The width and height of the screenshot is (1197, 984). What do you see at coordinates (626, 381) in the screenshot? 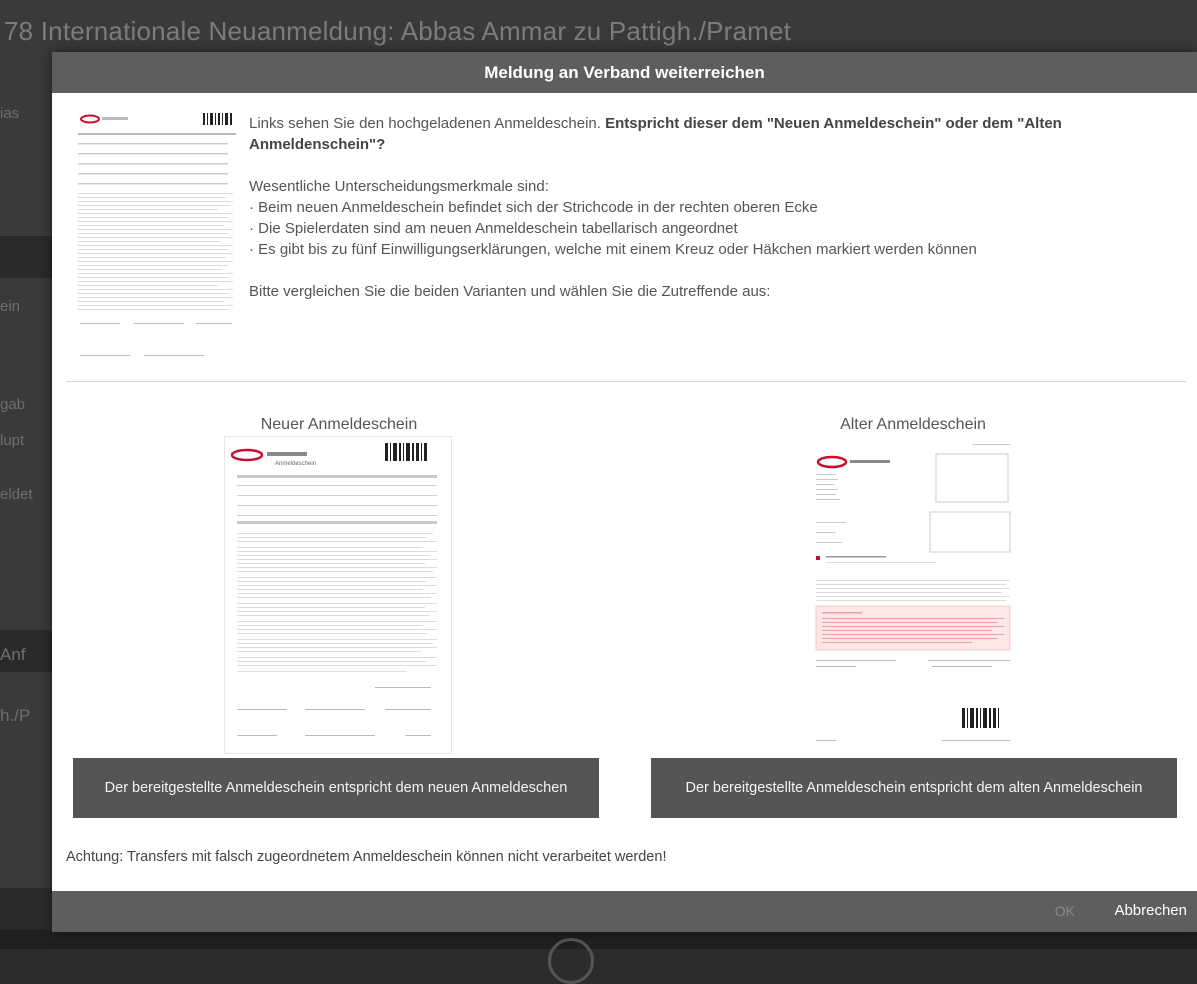
I see `divider` at bounding box center [626, 381].